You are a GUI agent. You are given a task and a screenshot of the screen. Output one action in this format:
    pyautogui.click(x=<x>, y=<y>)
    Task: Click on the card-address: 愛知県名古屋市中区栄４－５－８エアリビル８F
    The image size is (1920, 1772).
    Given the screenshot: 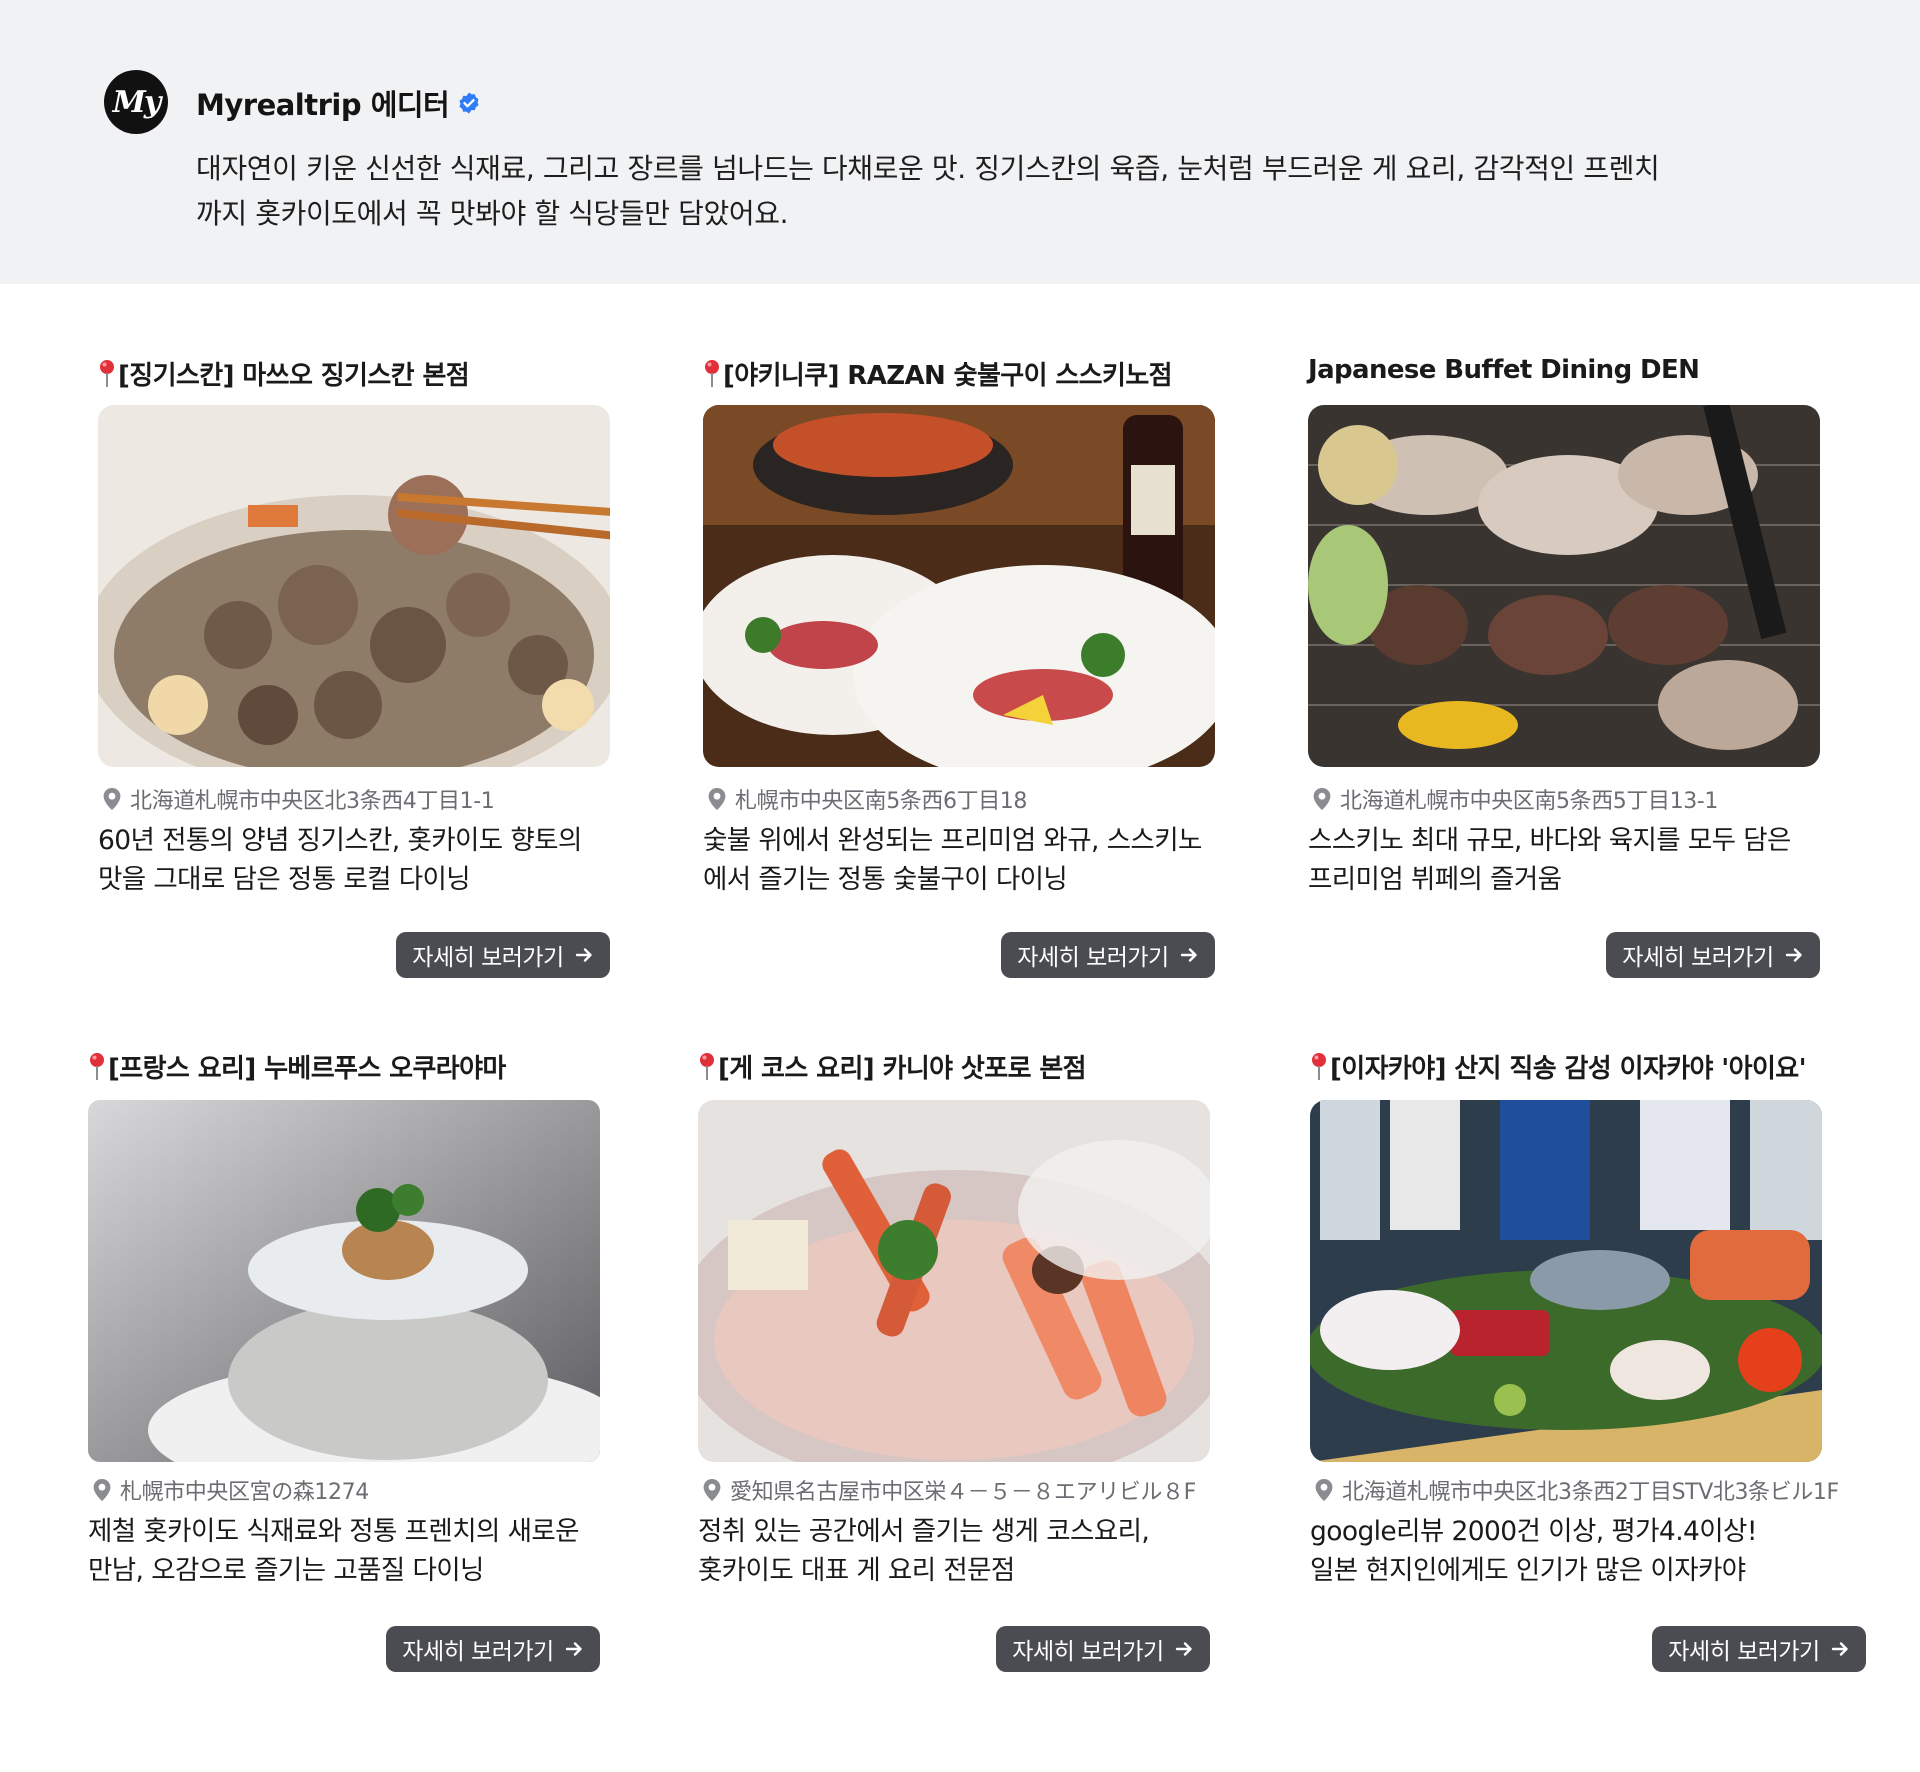 What is the action you would take?
    pyautogui.click(x=949, y=1490)
    